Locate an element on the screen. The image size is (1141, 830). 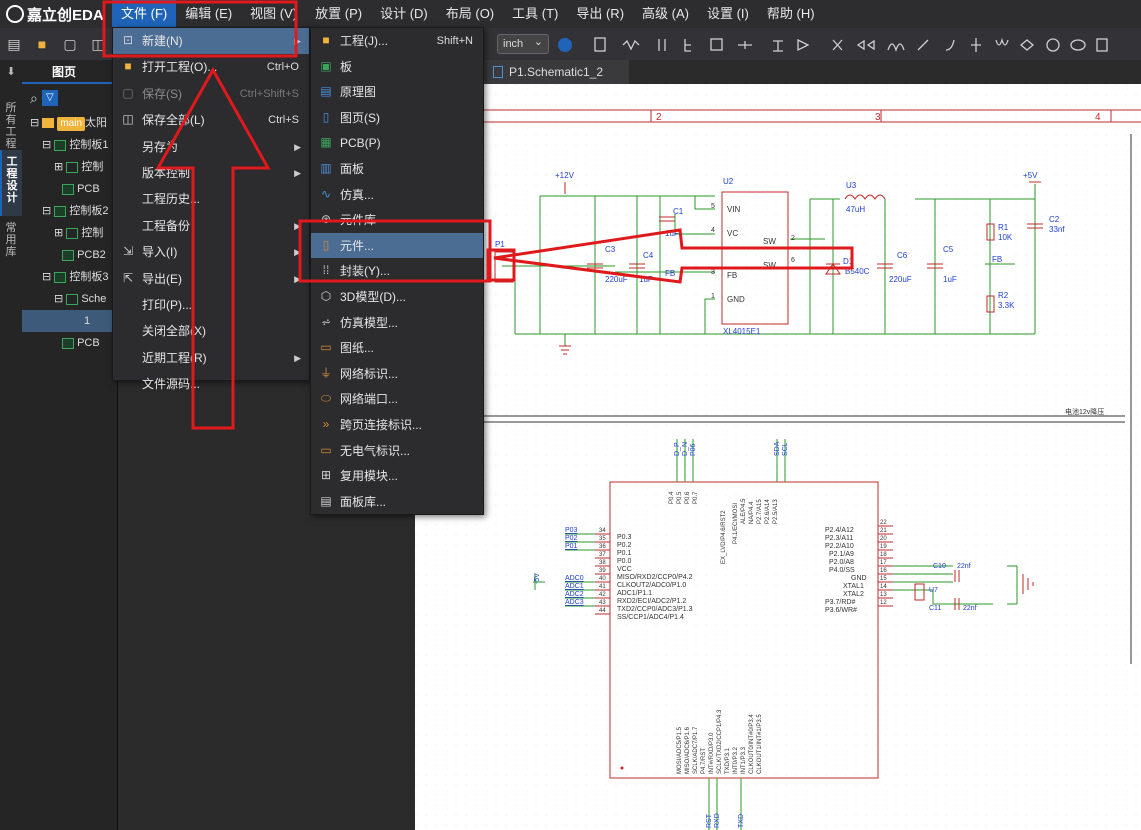
new-icon: ▤ is located at coordinates (14, 44).